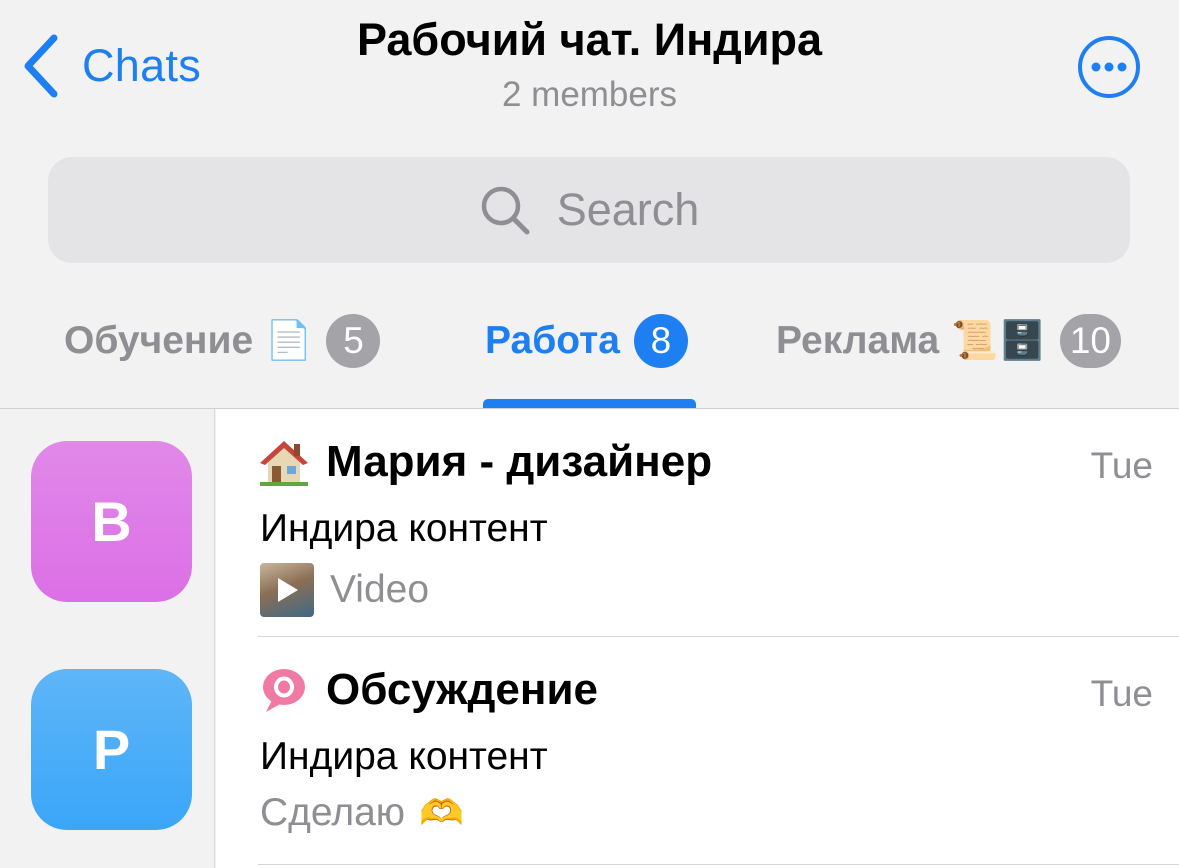 This screenshot has width=1179, height=868. Describe the element at coordinates (441, 812) in the screenshot. I see `heart-hands-icon: 🫶` at that location.